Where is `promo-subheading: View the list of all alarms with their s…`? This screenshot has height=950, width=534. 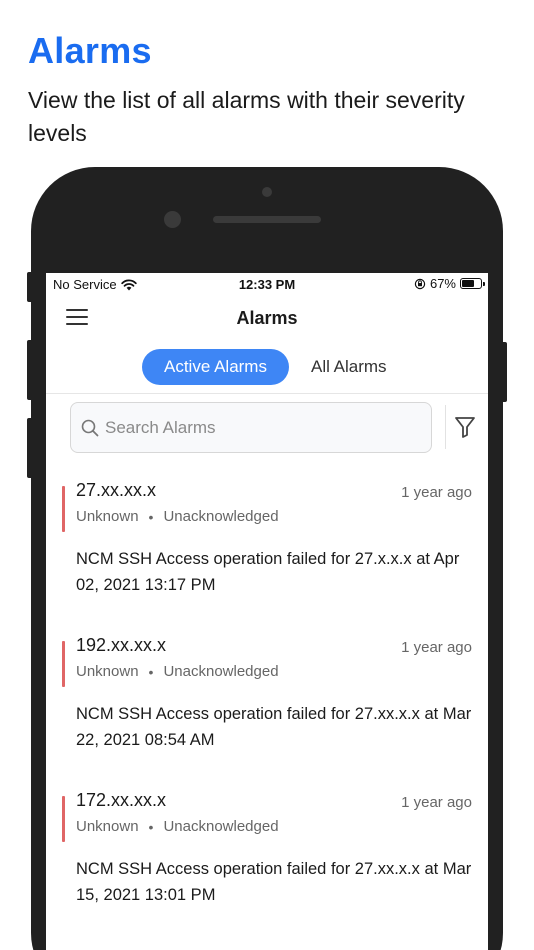
promo-subheading: View the list of all alarms with their s… is located at coordinates (246, 116).